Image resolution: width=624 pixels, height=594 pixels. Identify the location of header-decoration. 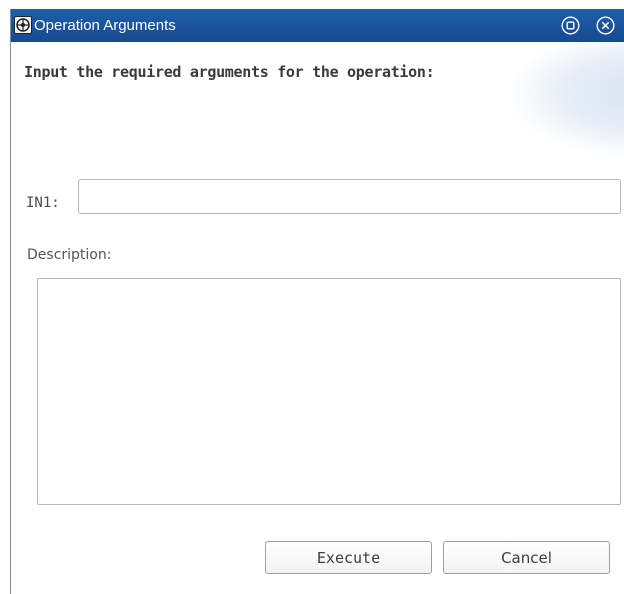
(567, 99).